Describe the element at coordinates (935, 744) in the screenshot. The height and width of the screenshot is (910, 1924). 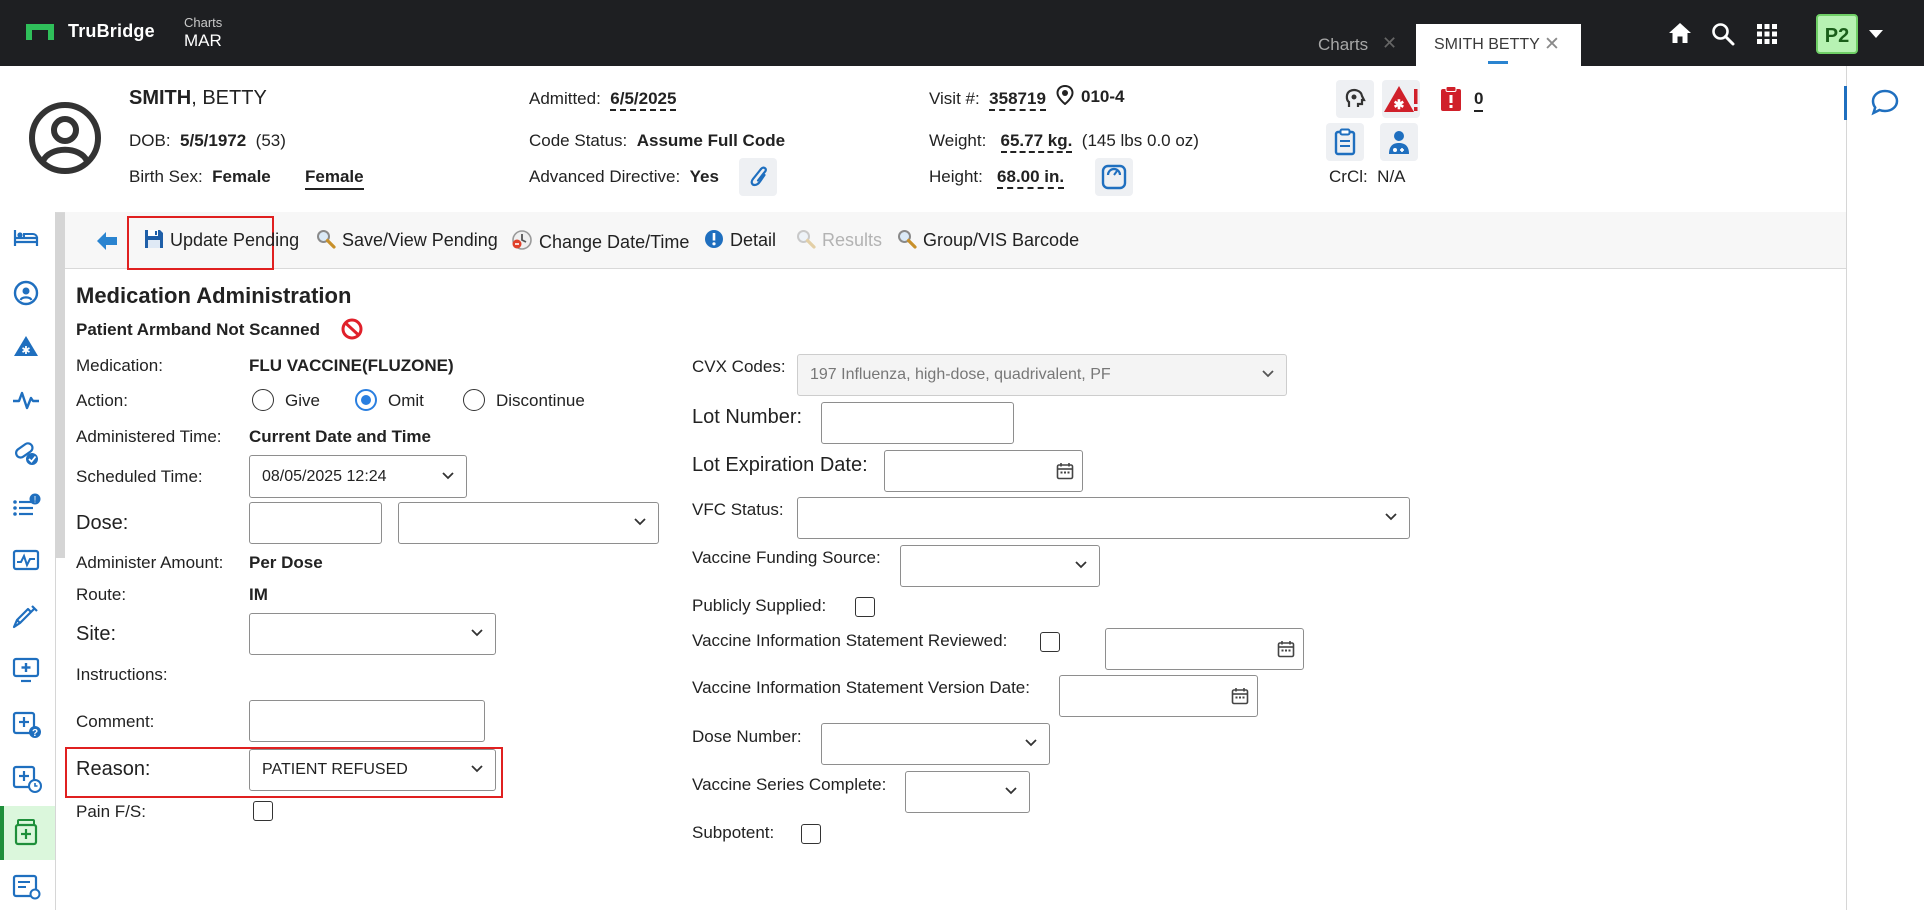
I see `dose-number-select` at that location.